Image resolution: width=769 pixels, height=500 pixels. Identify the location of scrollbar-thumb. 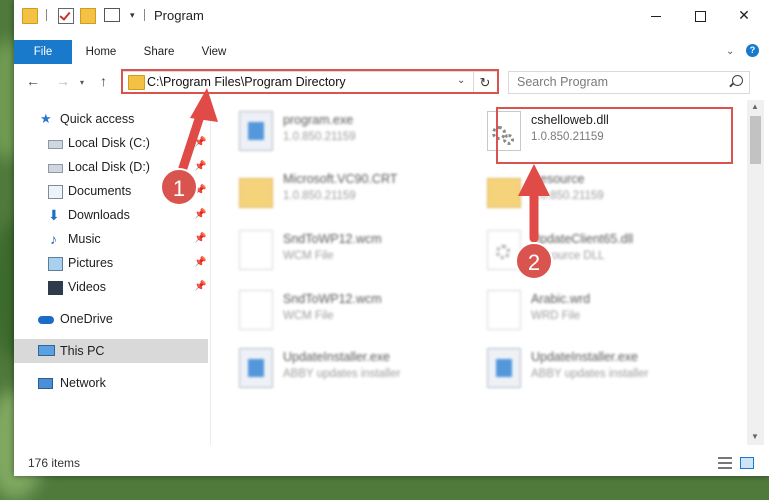
(755, 140).